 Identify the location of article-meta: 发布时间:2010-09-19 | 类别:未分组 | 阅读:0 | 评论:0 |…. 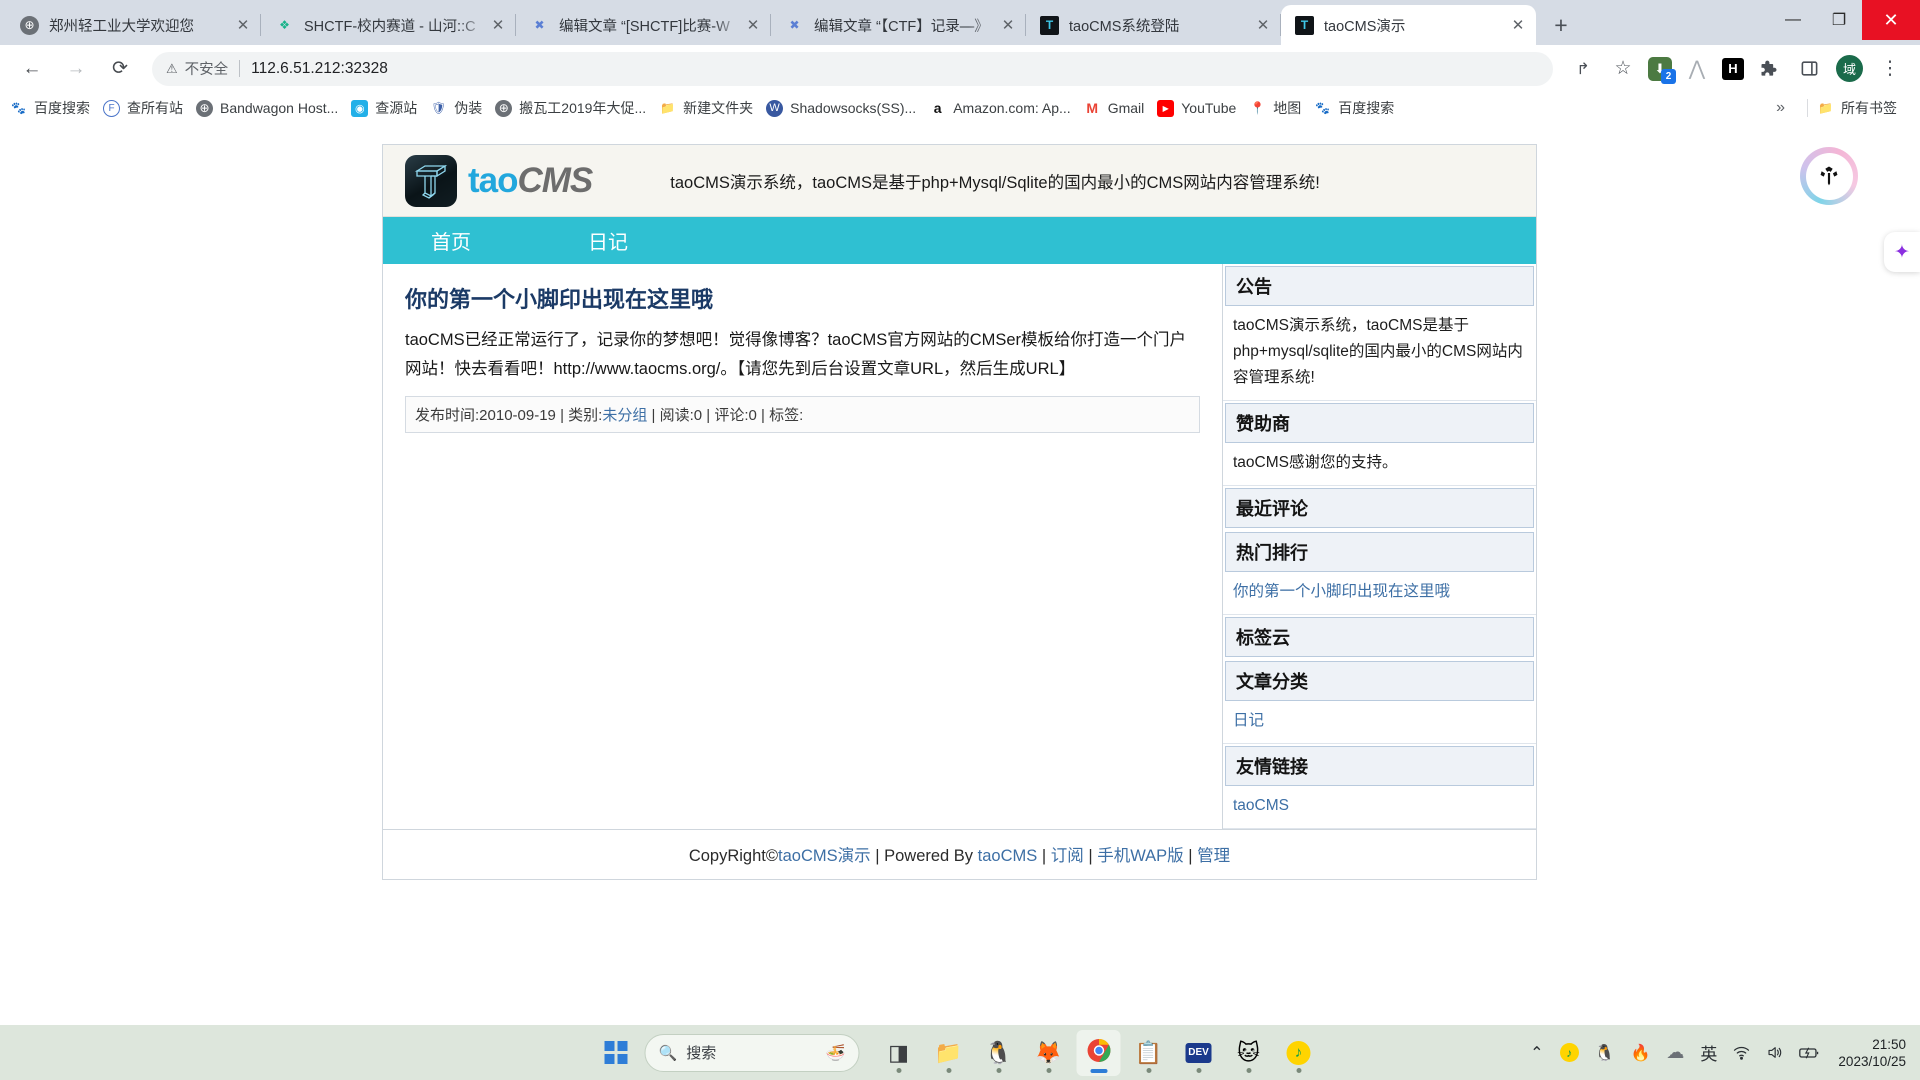
(802, 414).